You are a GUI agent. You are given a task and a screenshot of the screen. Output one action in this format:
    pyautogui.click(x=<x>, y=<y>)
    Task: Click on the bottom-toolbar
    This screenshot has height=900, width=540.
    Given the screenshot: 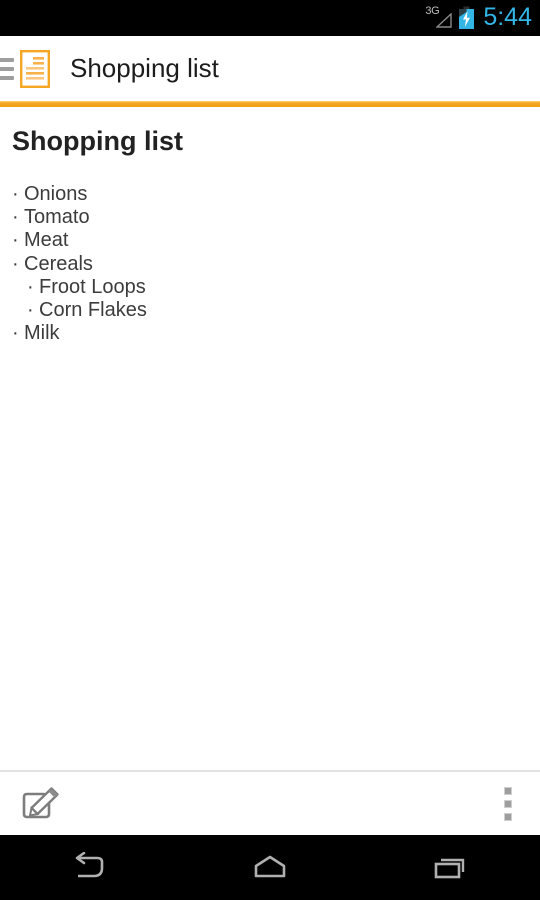 What is the action you would take?
    pyautogui.click(x=270, y=802)
    